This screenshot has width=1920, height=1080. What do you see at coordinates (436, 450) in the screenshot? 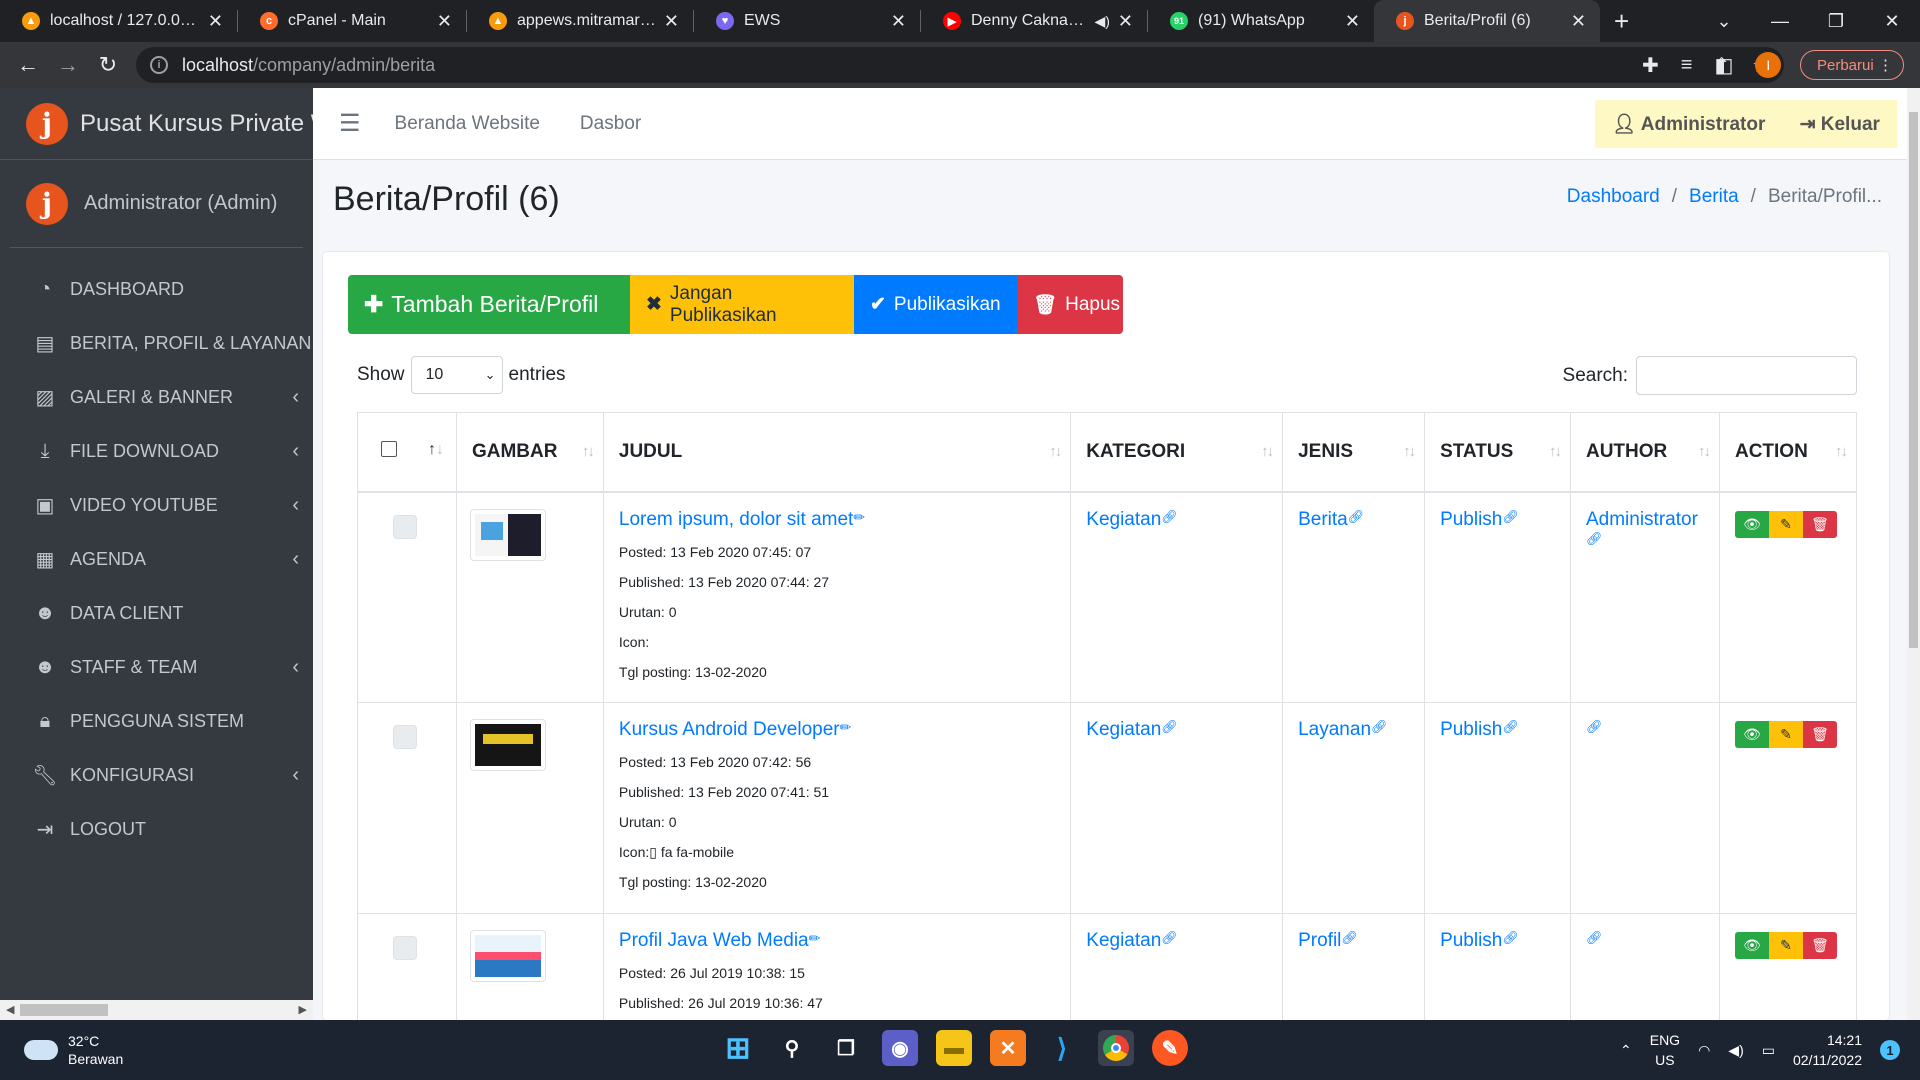
I see `sort-asc-icon: ↑↓` at bounding box center [436, 450].